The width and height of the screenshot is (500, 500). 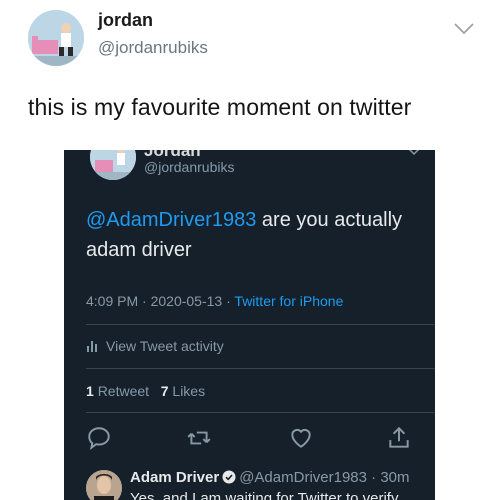 What do you see at coordinates (92, 346) in the screenshot?
I see `bar-chart-icon` at bounding box center [92, 346].